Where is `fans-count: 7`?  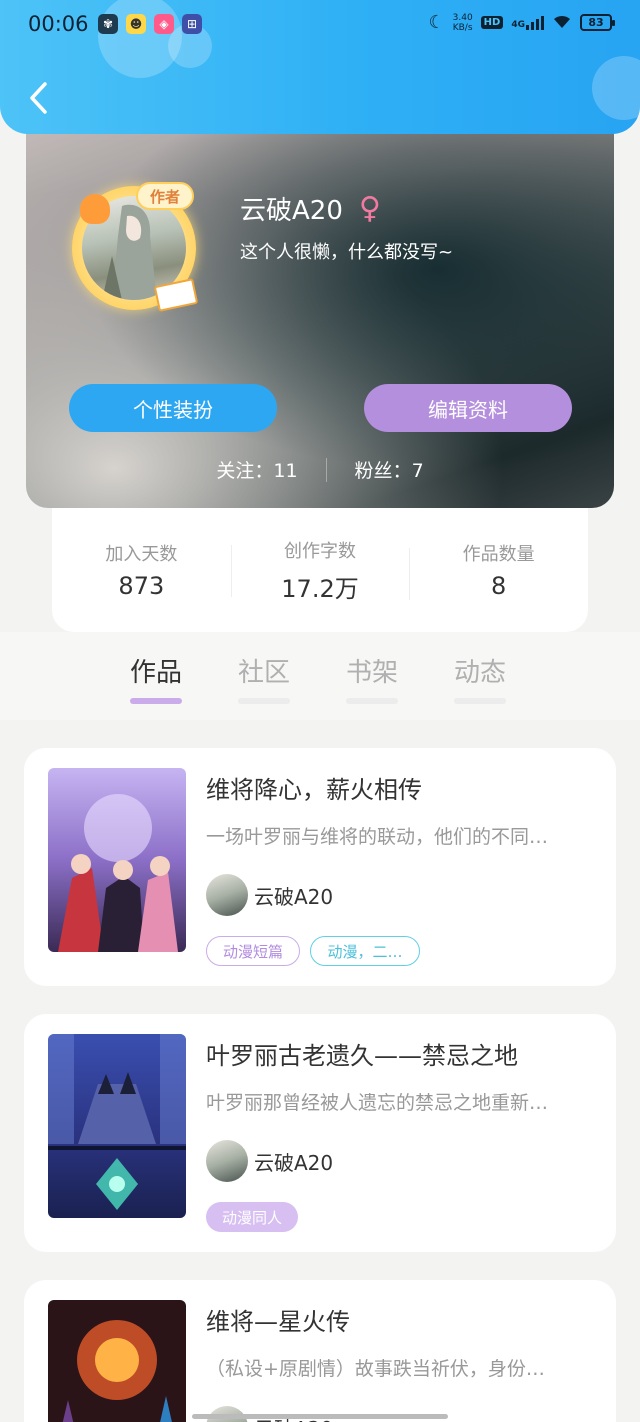
fans-count: 7 is located at coordinates (417, 471).